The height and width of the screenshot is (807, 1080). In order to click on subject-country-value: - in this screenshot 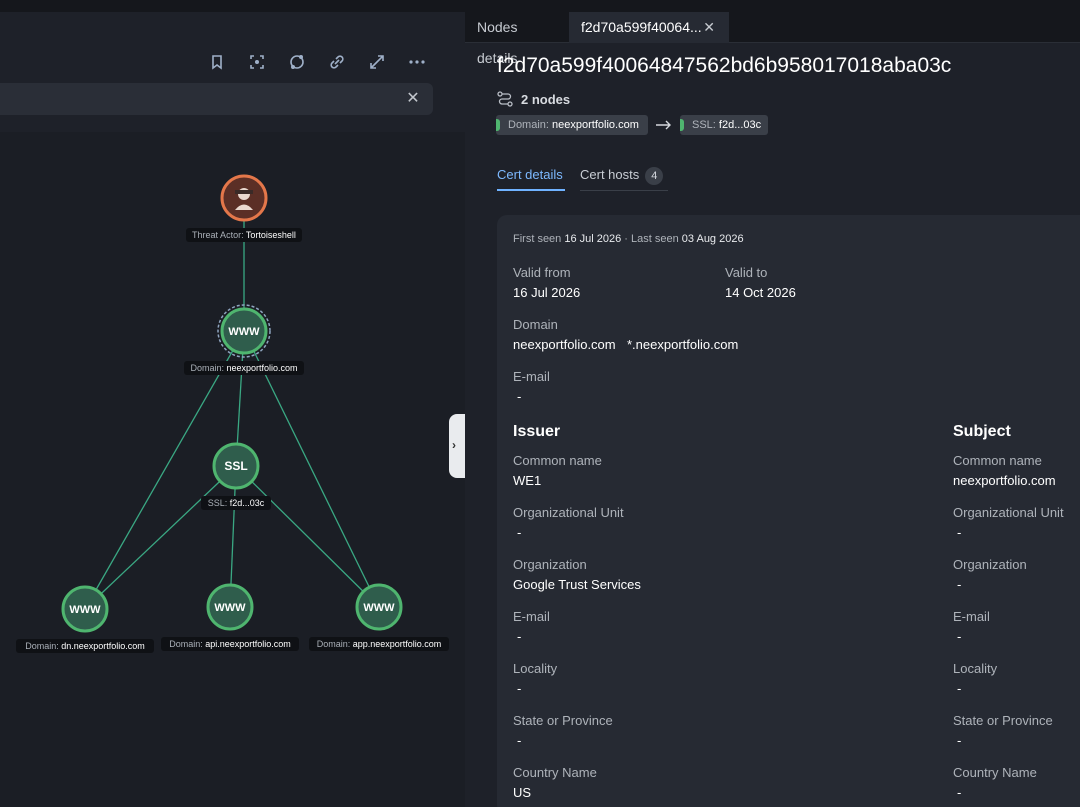, I will do `click(959, 792)`.